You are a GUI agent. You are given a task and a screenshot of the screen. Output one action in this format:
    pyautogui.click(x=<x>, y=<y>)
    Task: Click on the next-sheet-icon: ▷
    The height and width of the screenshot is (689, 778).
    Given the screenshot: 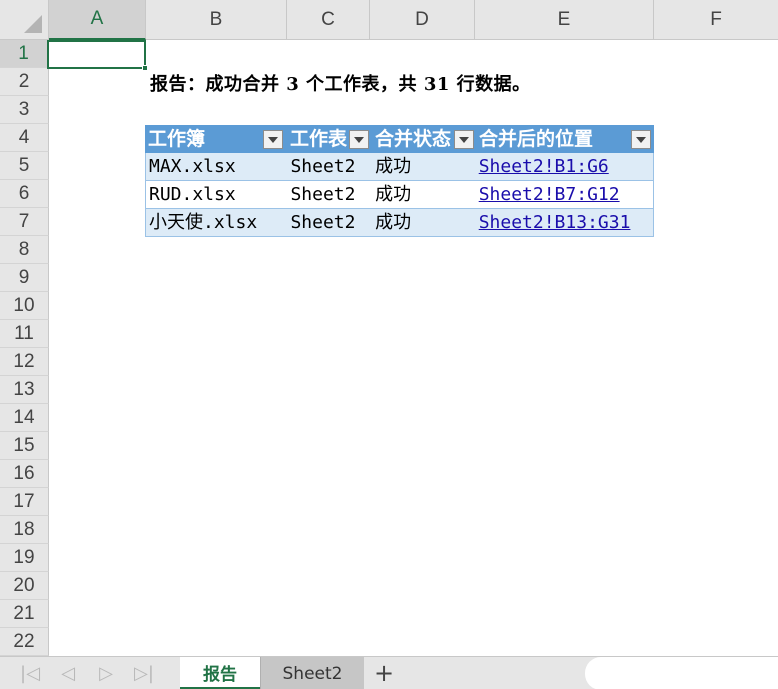 What is the action you would take?
    pyautogui.click(x=106, y=673)
    